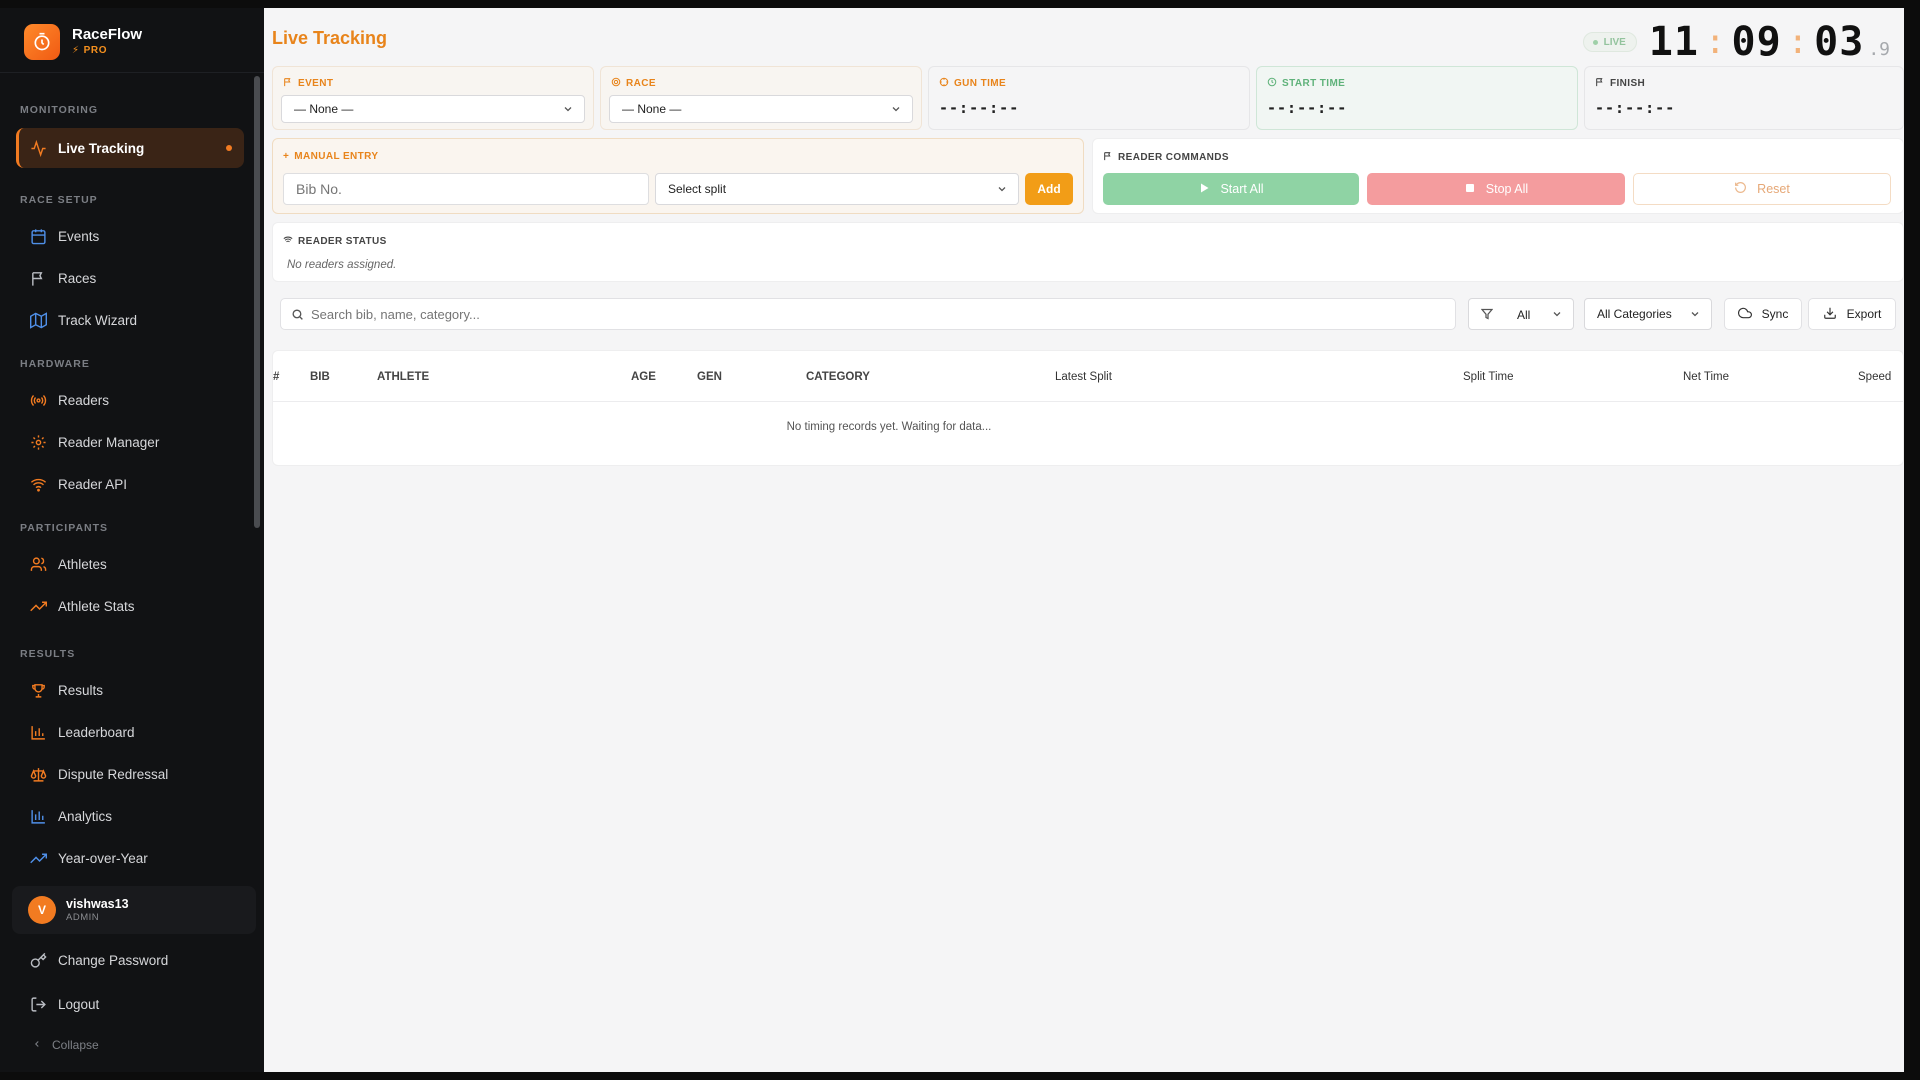 The image size is (1920, 1080). I want to click on category-filter-select: All Categories, so click(1648, 314).